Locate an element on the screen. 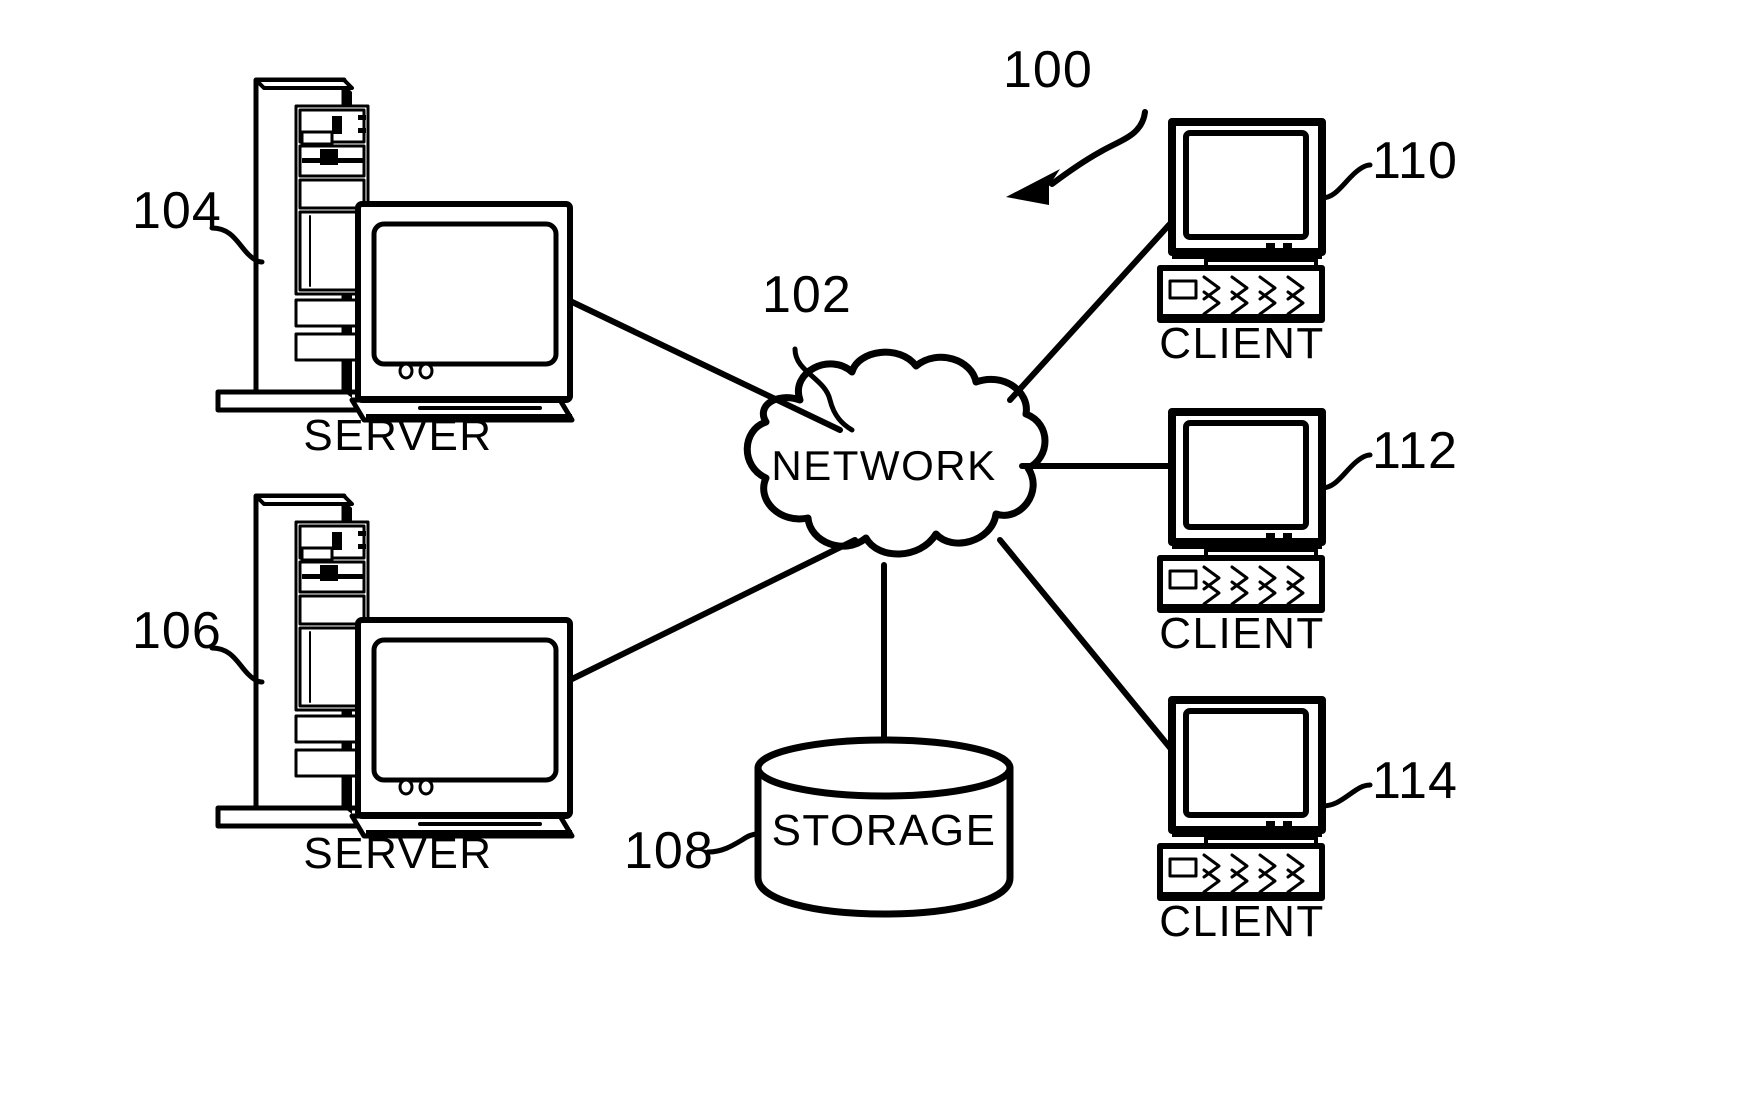  reference-number-112: 112 is located at coordinates (1415, 451).